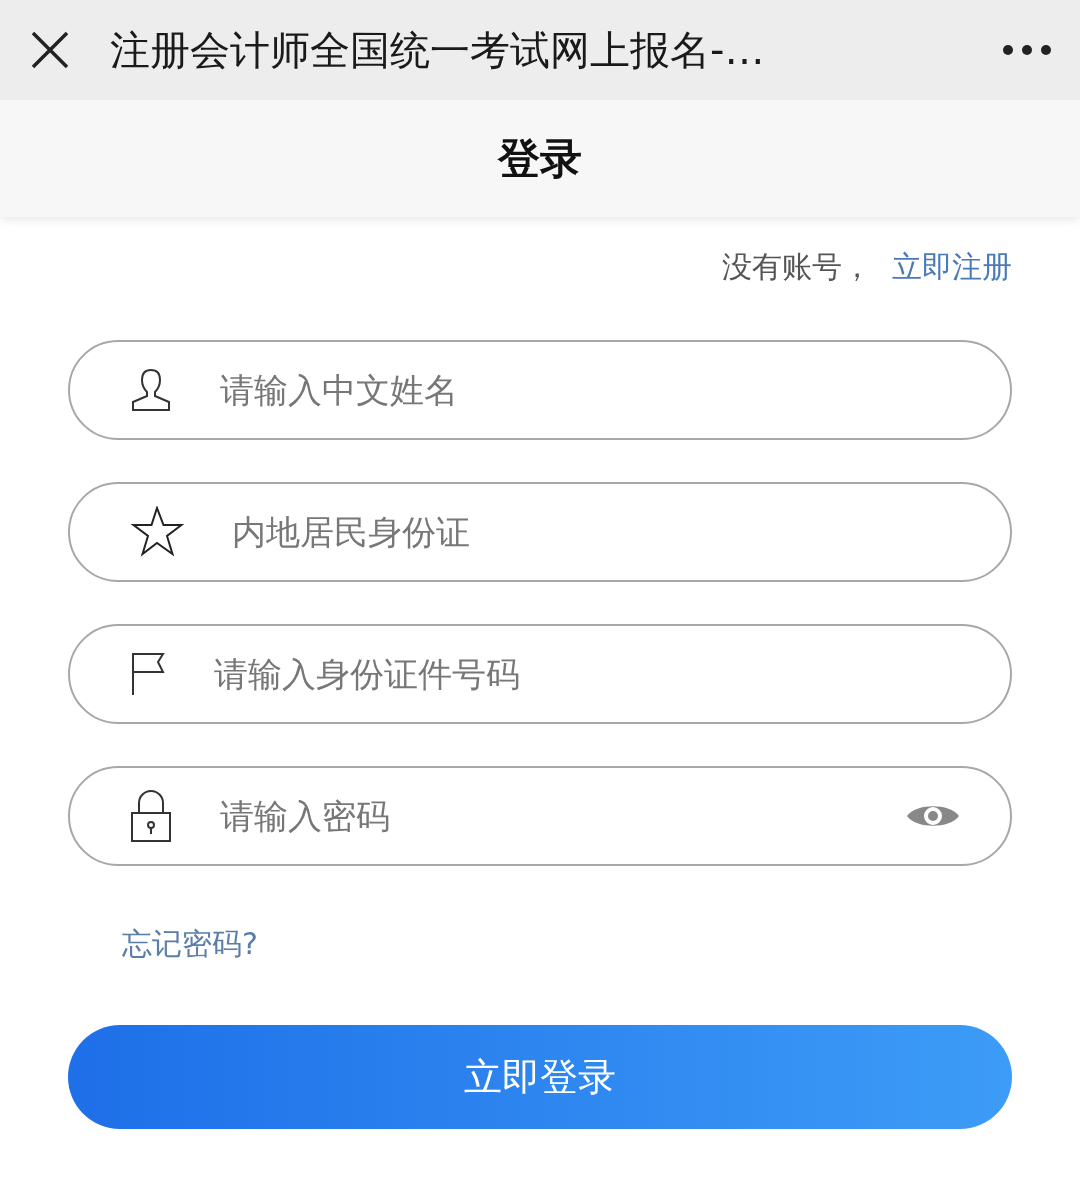 Image resolution: width=1080 pixels, height=1193 pixels. I want to click on text-input: 请输入密码, so click(562, 816).